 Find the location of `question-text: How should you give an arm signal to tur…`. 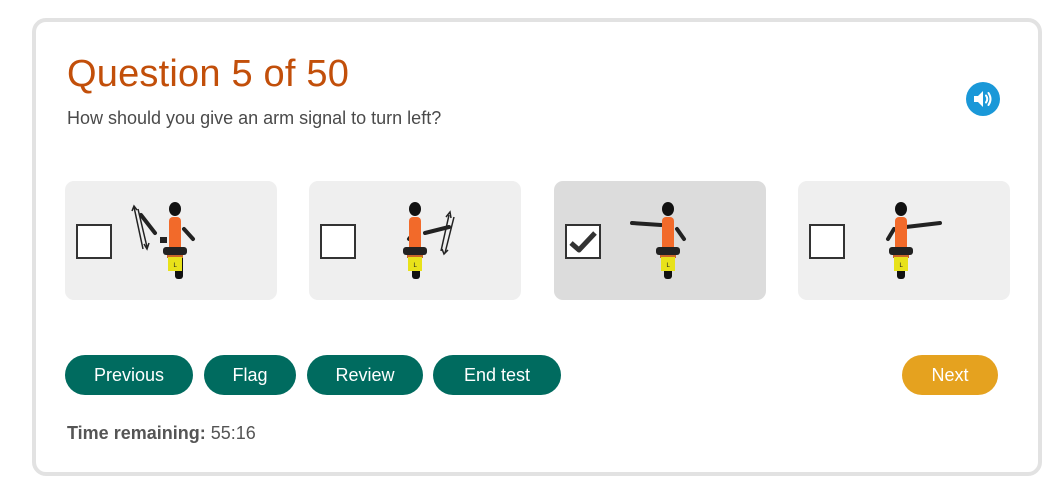

question-text: How should you give an arm signal to tur… is located at coordinates (254, 118).